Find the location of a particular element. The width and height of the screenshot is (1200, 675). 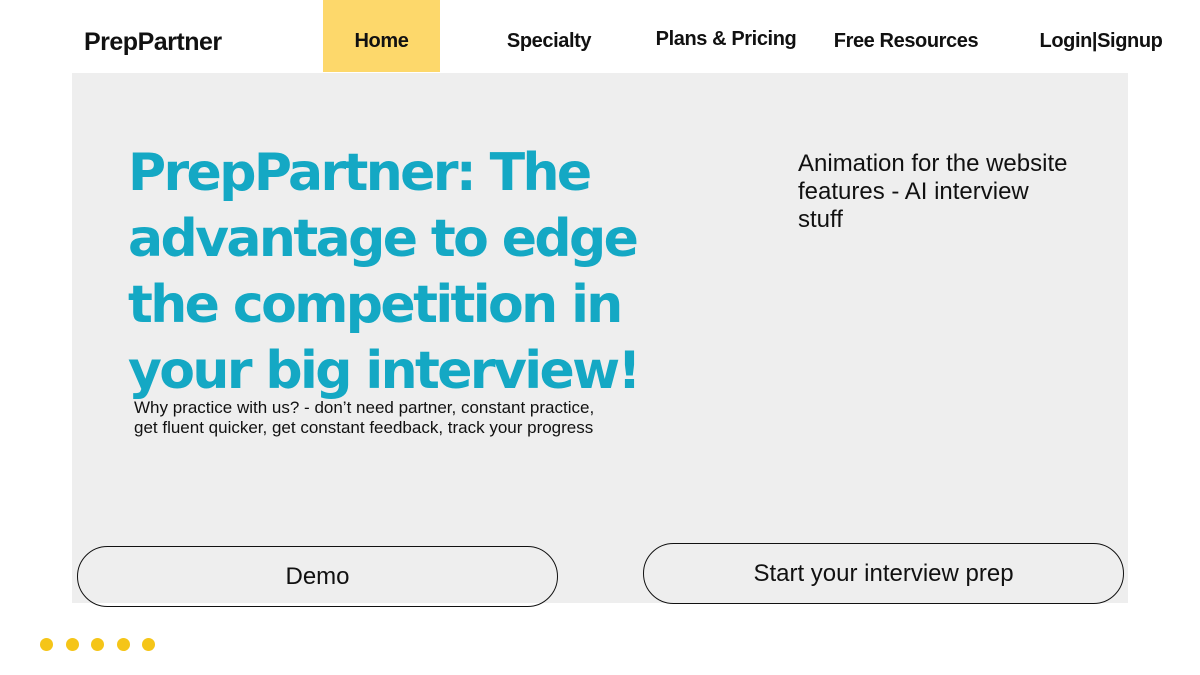

nav-specialty: Specialty is located at coordinates (549, 36).